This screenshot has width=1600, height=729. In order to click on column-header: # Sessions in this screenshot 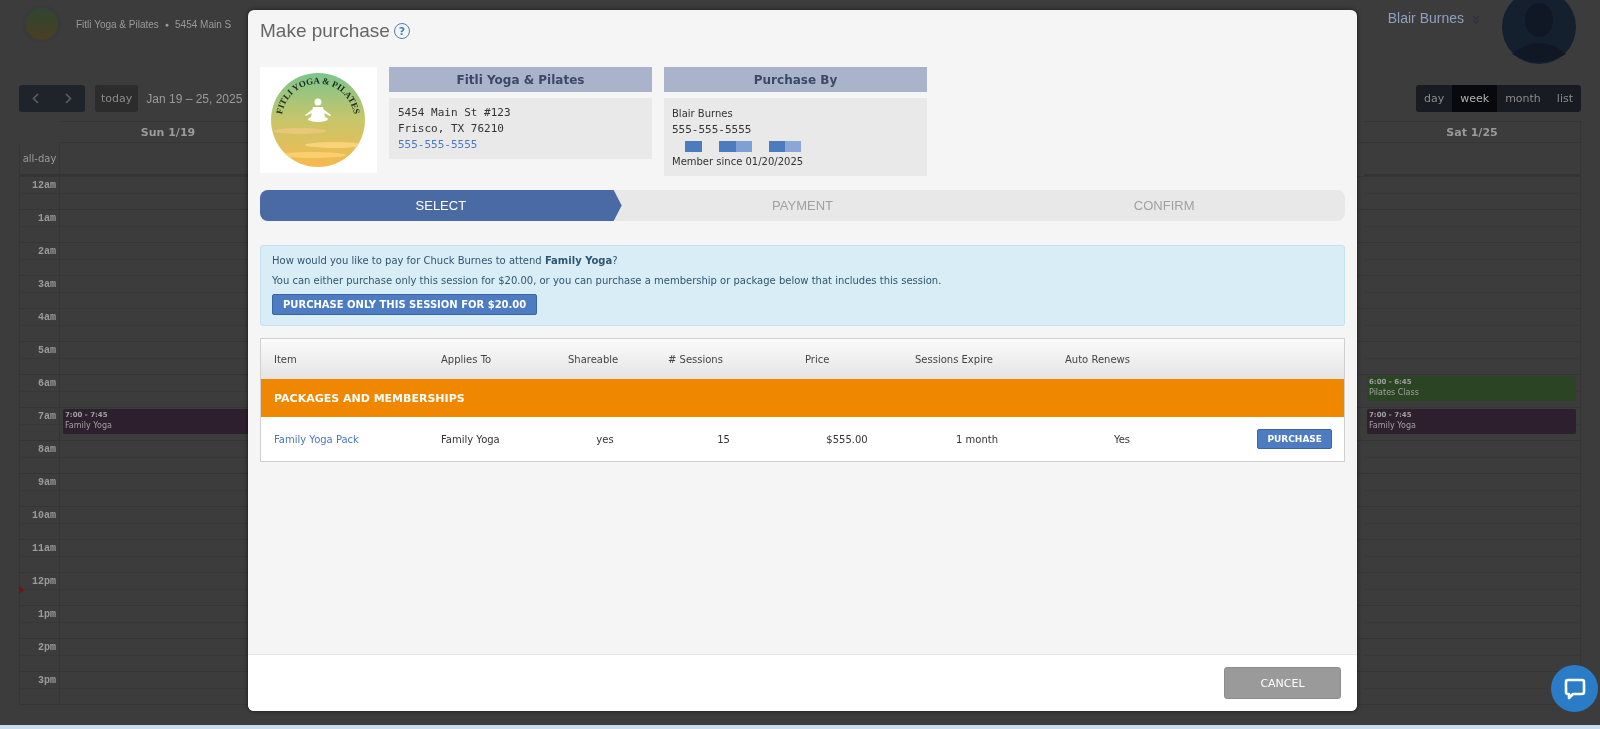, I will do `click(695, 359)`.